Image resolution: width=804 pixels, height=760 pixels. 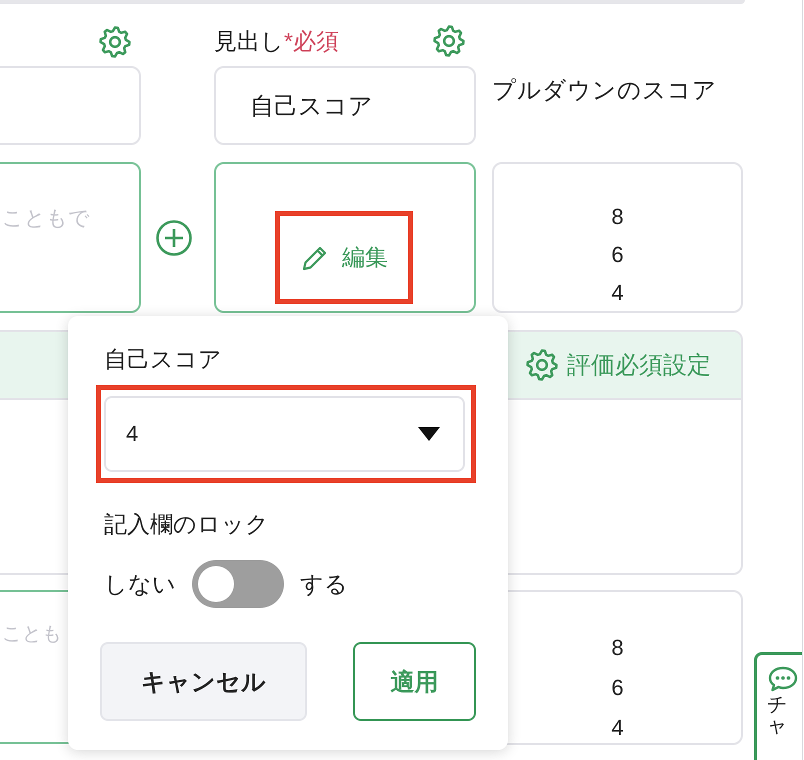 What do you see at coordinates (414, 681) in the screenshot?
I see `apply-button: 適用` at bounding box center [414, 681].